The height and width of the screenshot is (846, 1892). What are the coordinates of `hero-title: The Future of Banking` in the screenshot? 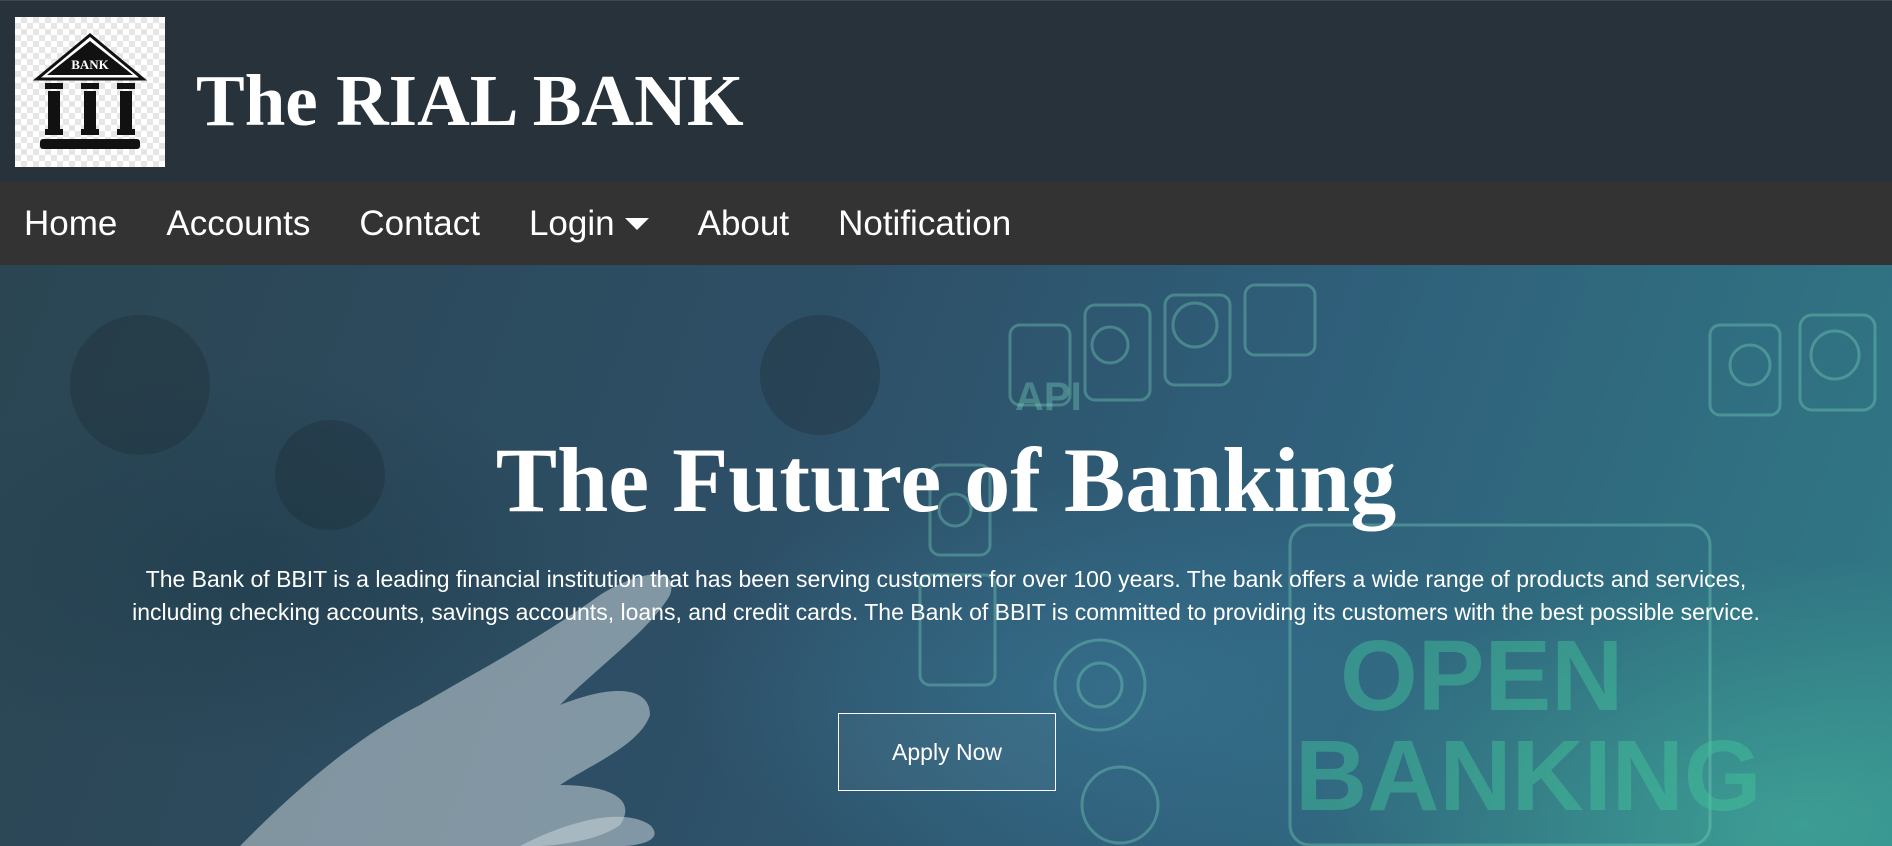 It's located at (946, 480).